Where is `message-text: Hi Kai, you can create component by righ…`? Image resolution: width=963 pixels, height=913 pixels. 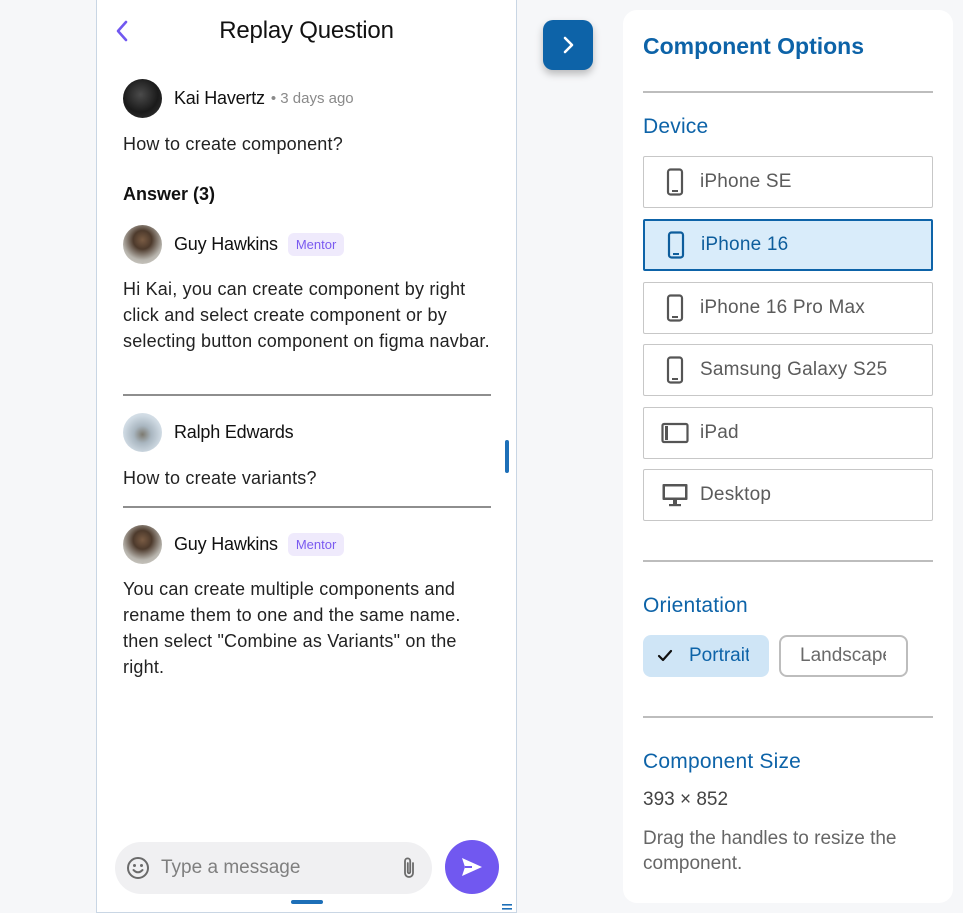
message-text: Hi Kai, you can create component by righ… is located at coordinates (306, 315).